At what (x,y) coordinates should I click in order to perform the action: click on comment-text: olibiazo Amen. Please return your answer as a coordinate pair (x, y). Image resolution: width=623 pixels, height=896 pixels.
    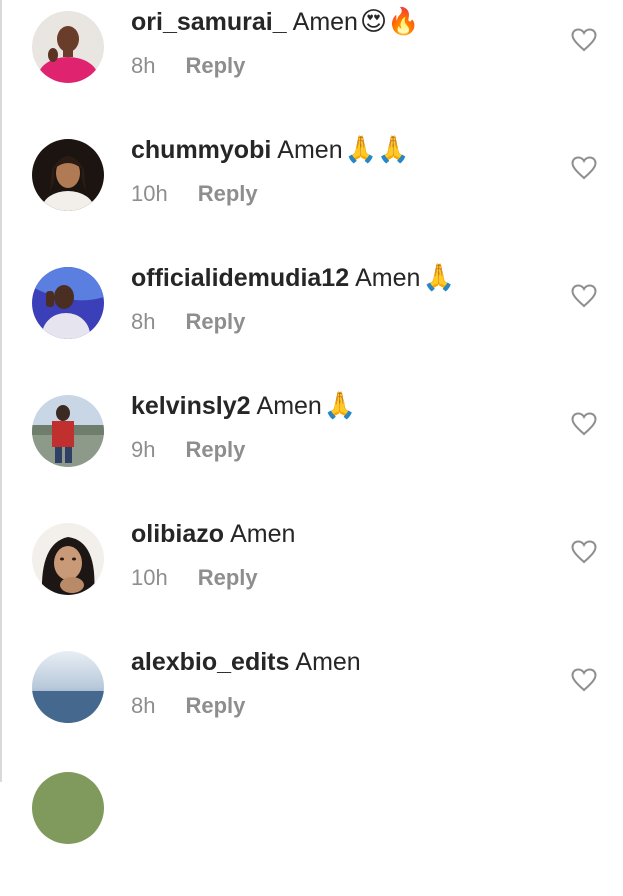
    Looking at the image, I should click on (214, 534).